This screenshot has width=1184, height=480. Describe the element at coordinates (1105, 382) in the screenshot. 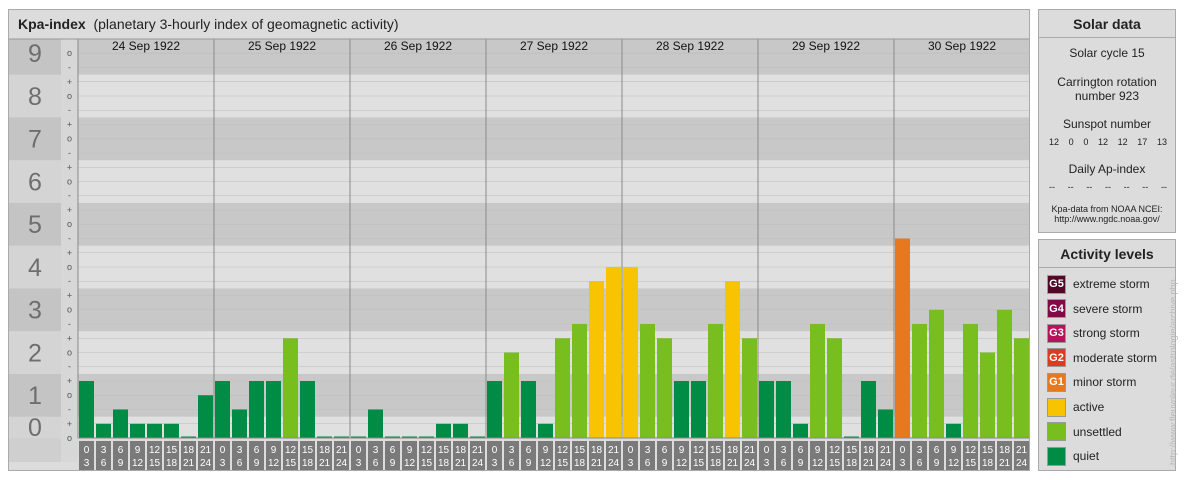

I see `legend-label: minor storm` at that location.